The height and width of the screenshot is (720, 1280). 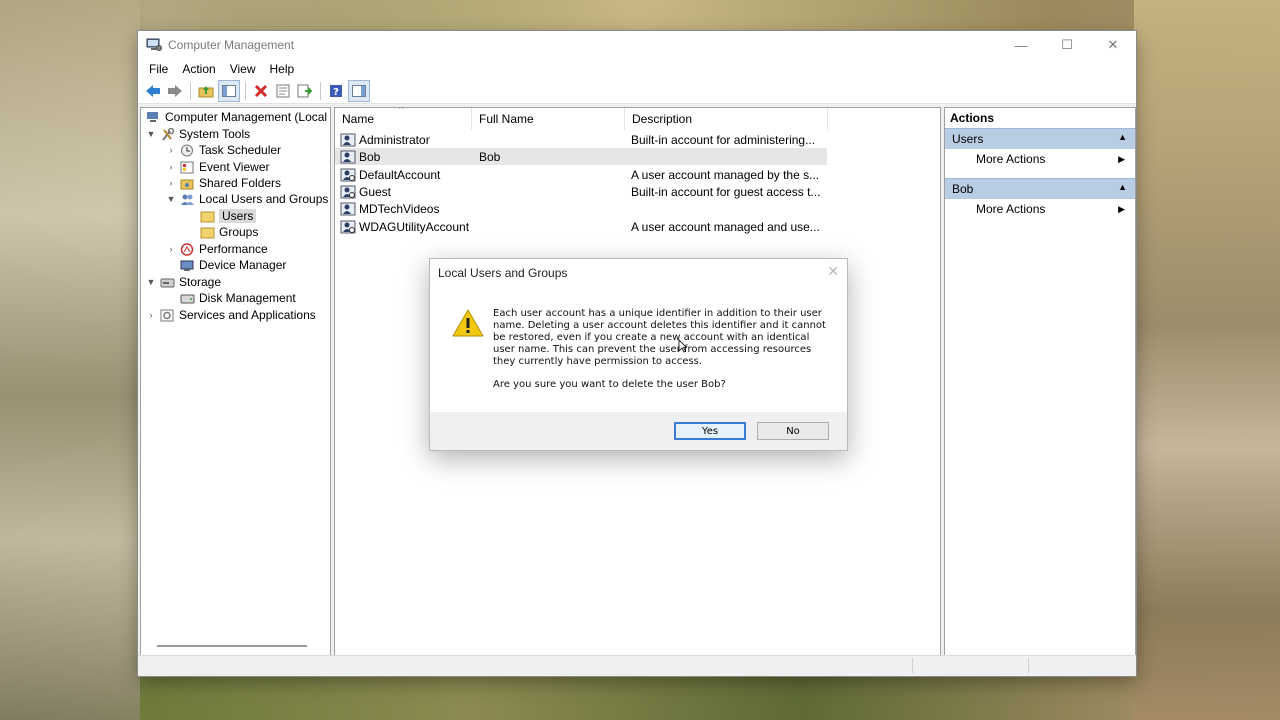 What do you see at coordinates (359, 91) in the screenshot?
I see `show-hide-action-pane-icon` at bounding box center [359, 91].